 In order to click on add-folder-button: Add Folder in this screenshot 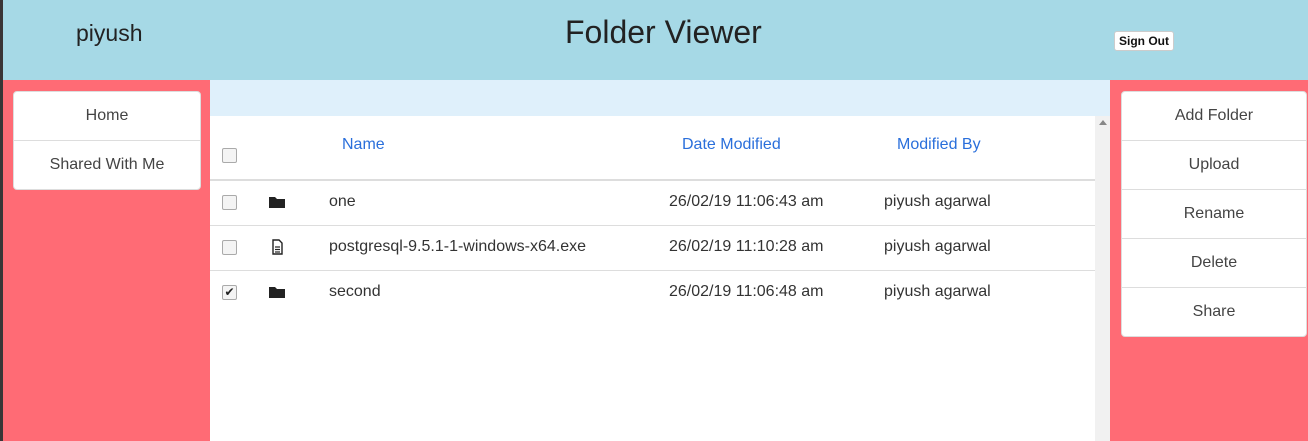, I will do `click(1214, 116)`.